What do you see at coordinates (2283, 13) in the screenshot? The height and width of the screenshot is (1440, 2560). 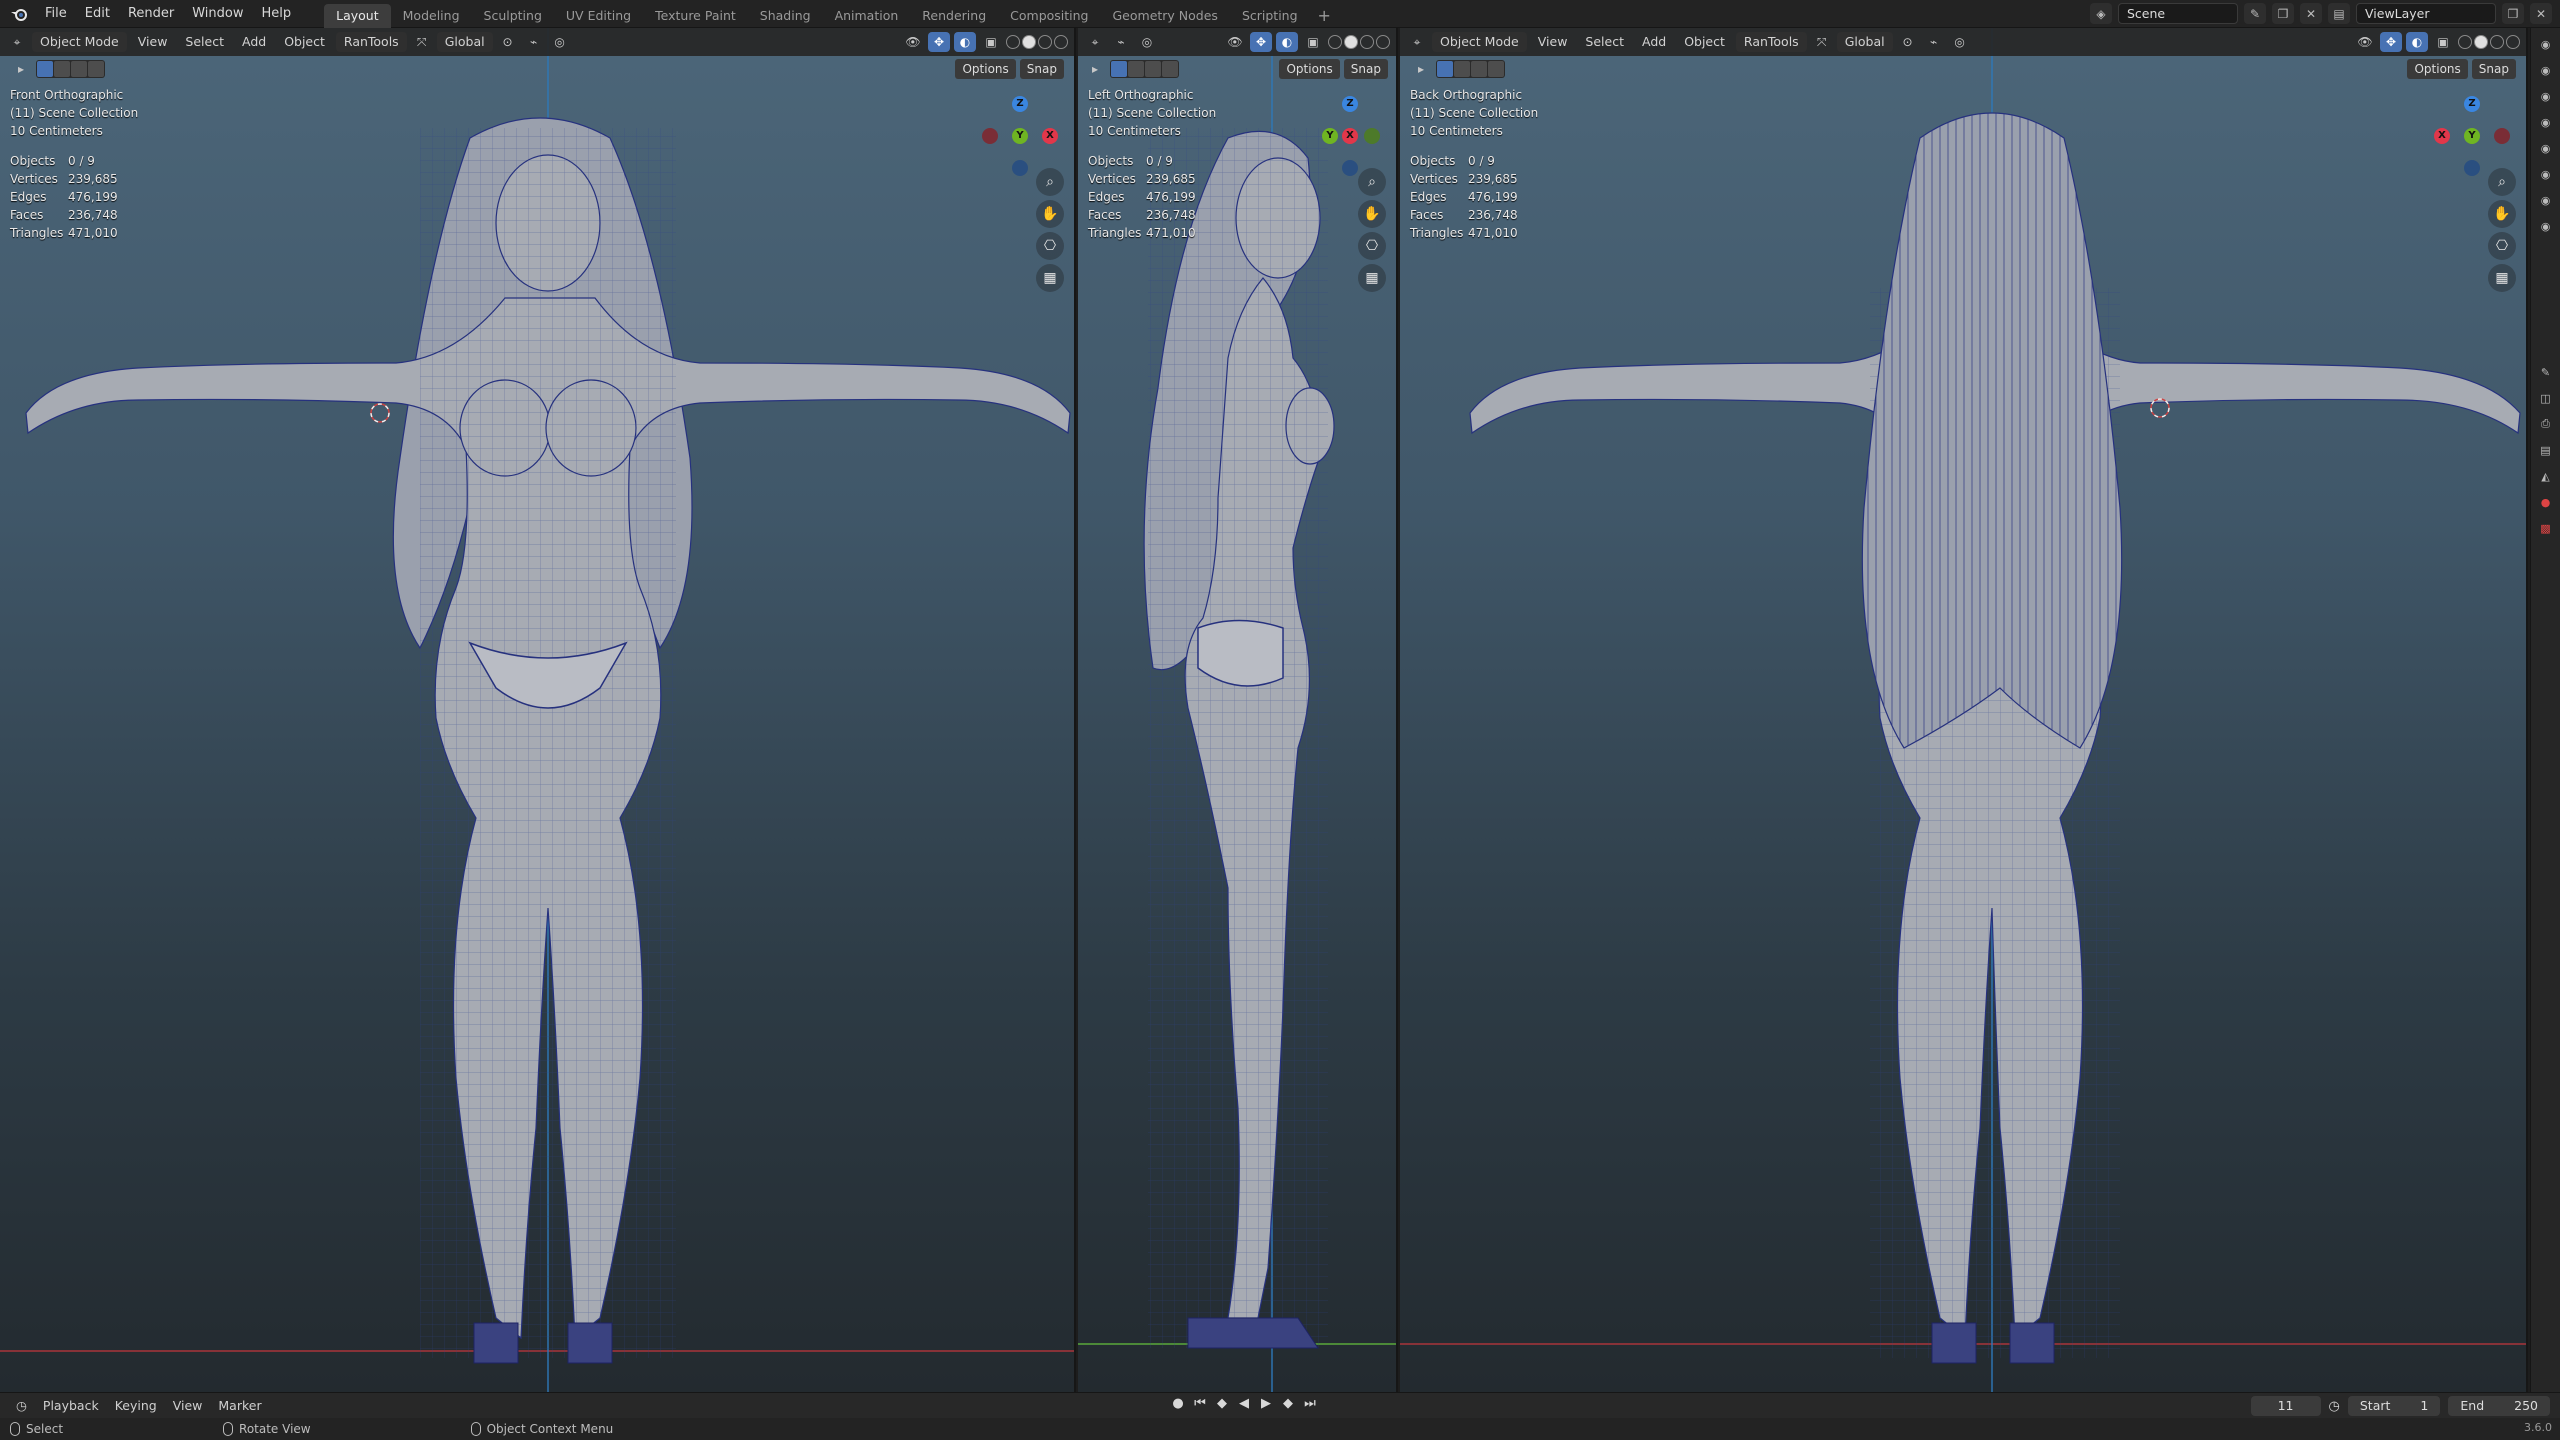 I see `new-scene-icon: ❐` at bounding box center [2283, 13].